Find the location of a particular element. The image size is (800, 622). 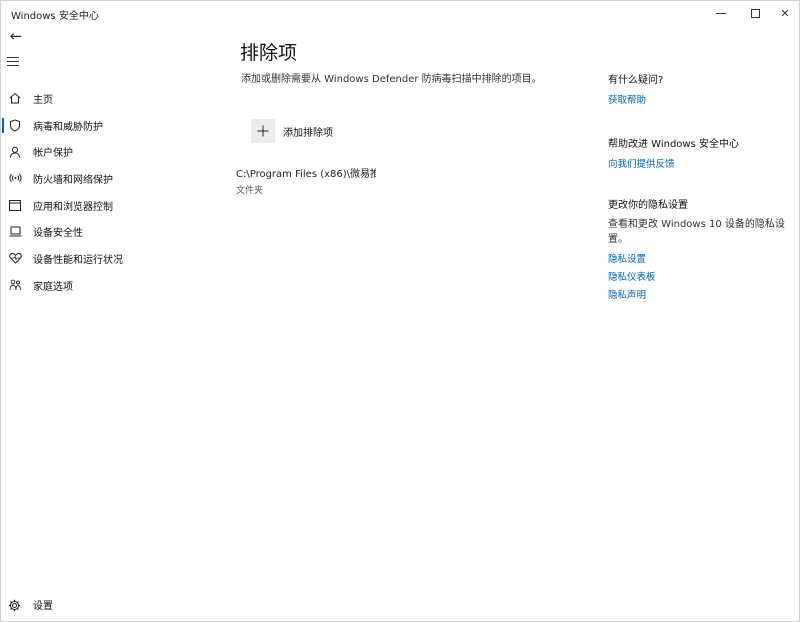

privacy-description: 查看和更改 Windows 10 设备的隐私设置。 is located at coordinates (696, 232).